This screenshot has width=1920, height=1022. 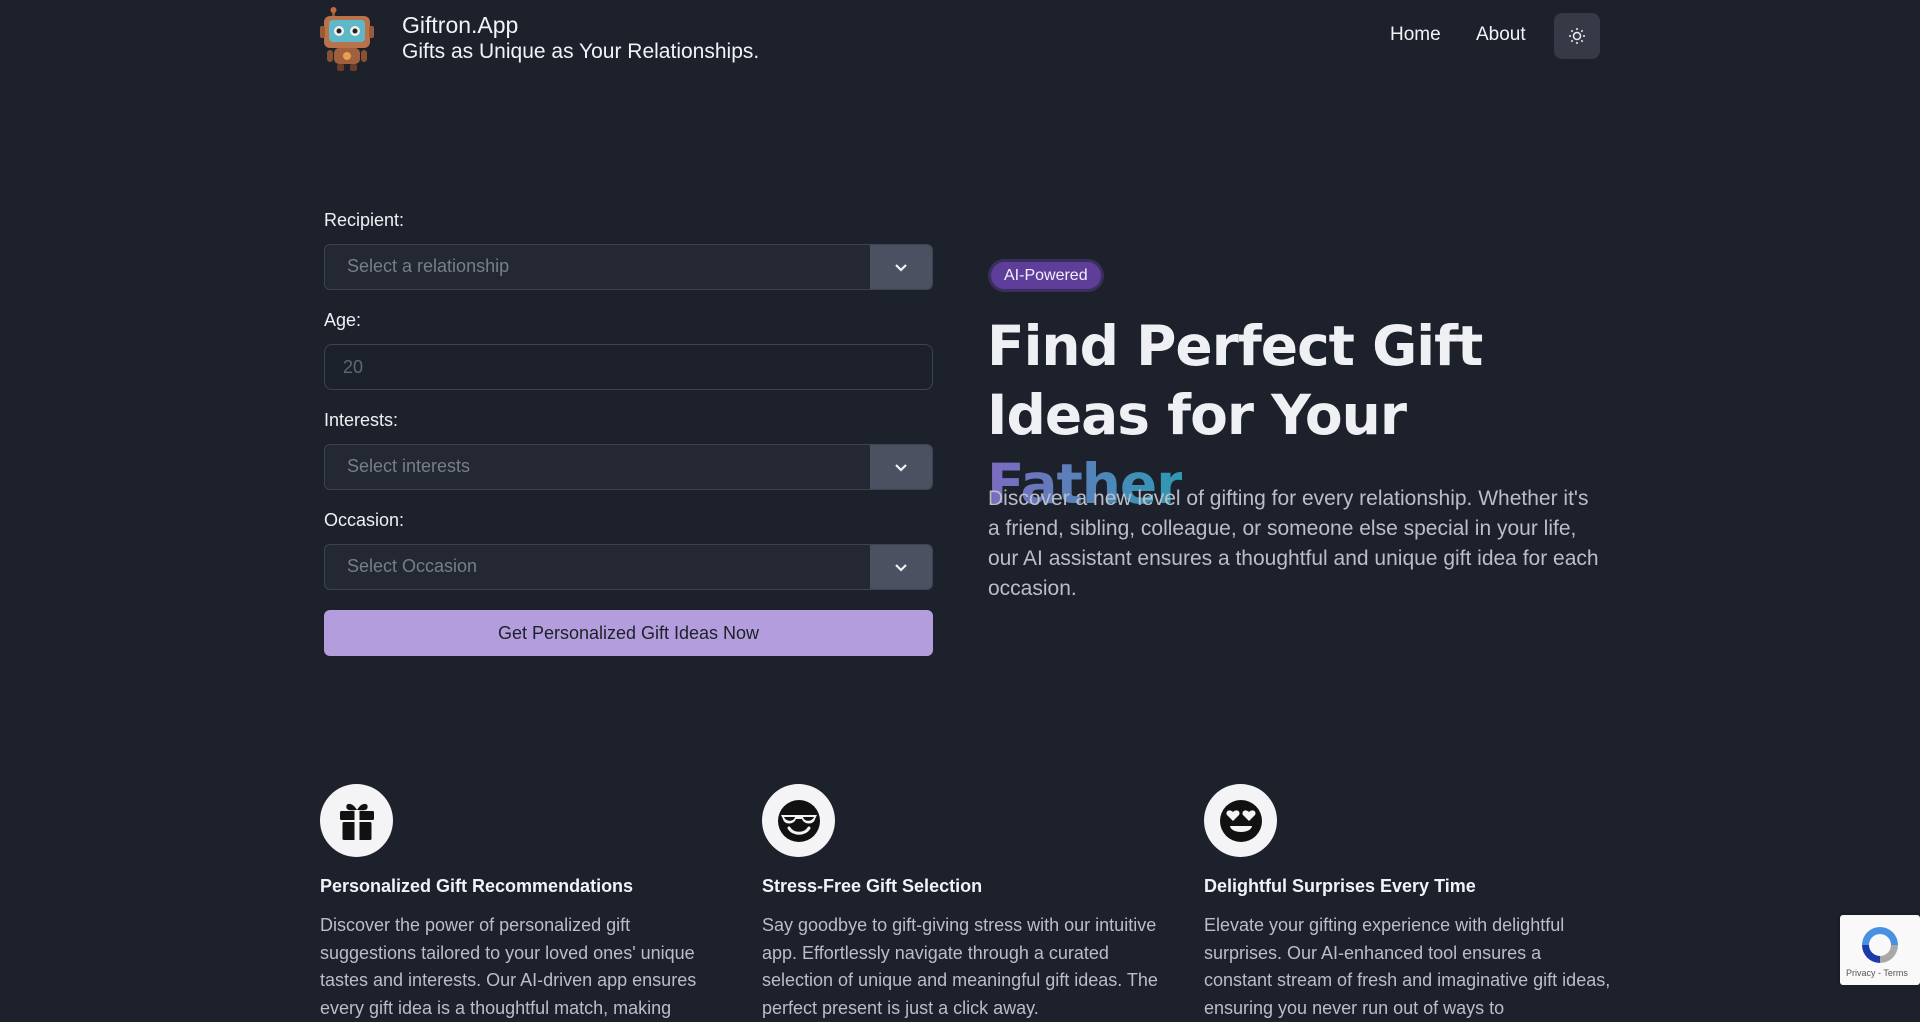 I want to click on interests-dropdown-button, so click(x=901, y=467).